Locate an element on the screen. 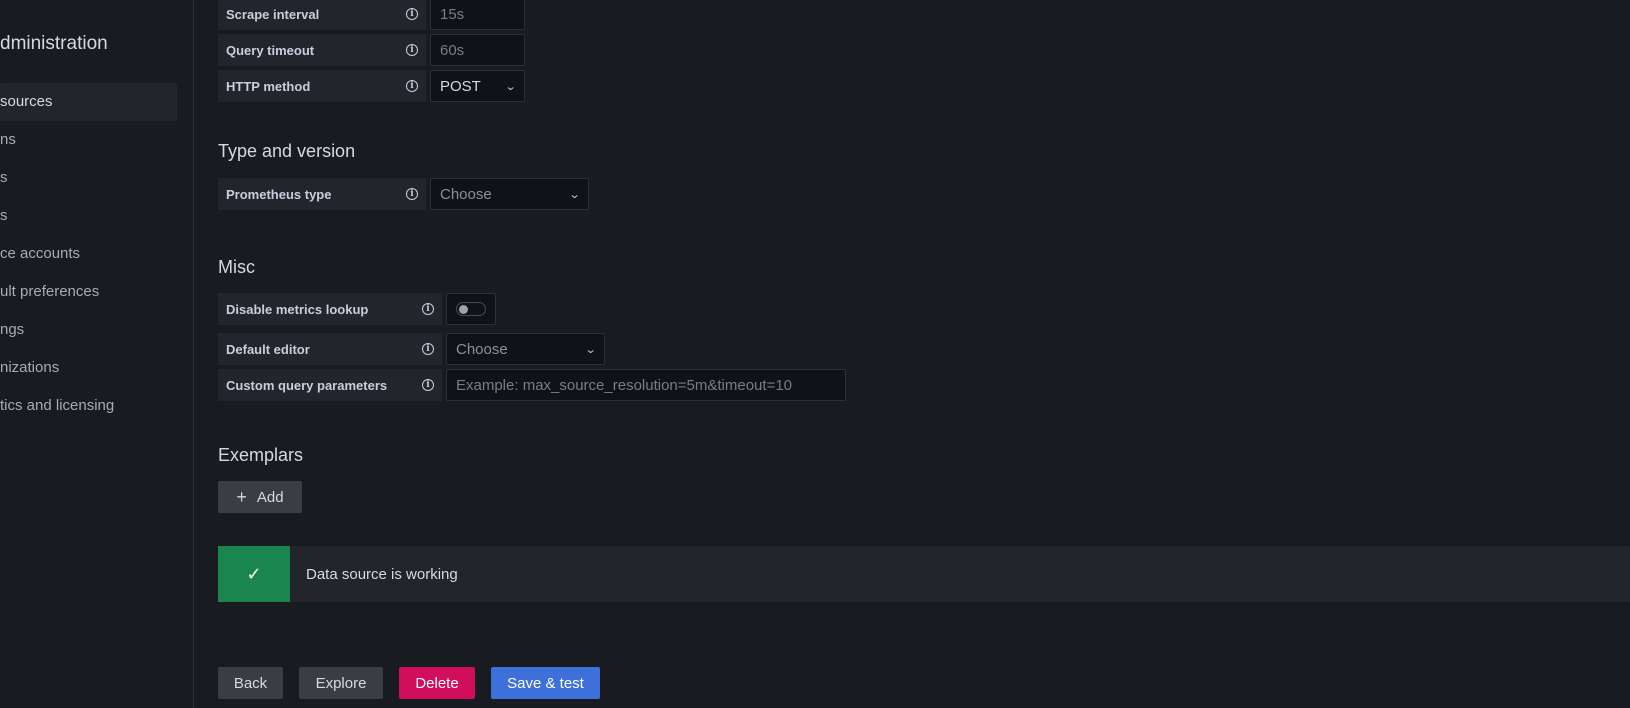  query-timeout-input: 60s is located at coordinates (477, 50).